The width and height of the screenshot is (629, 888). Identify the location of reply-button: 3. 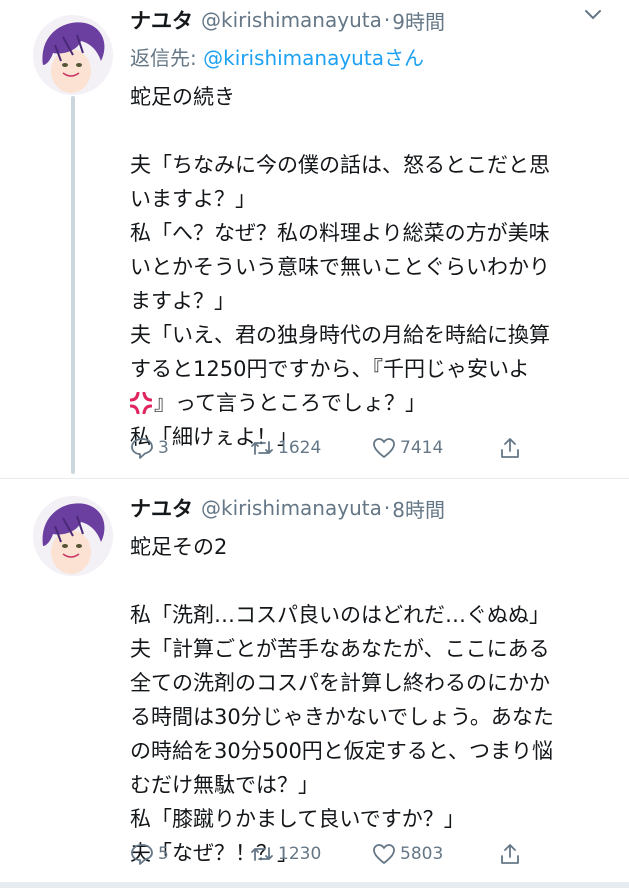
(149, 448).